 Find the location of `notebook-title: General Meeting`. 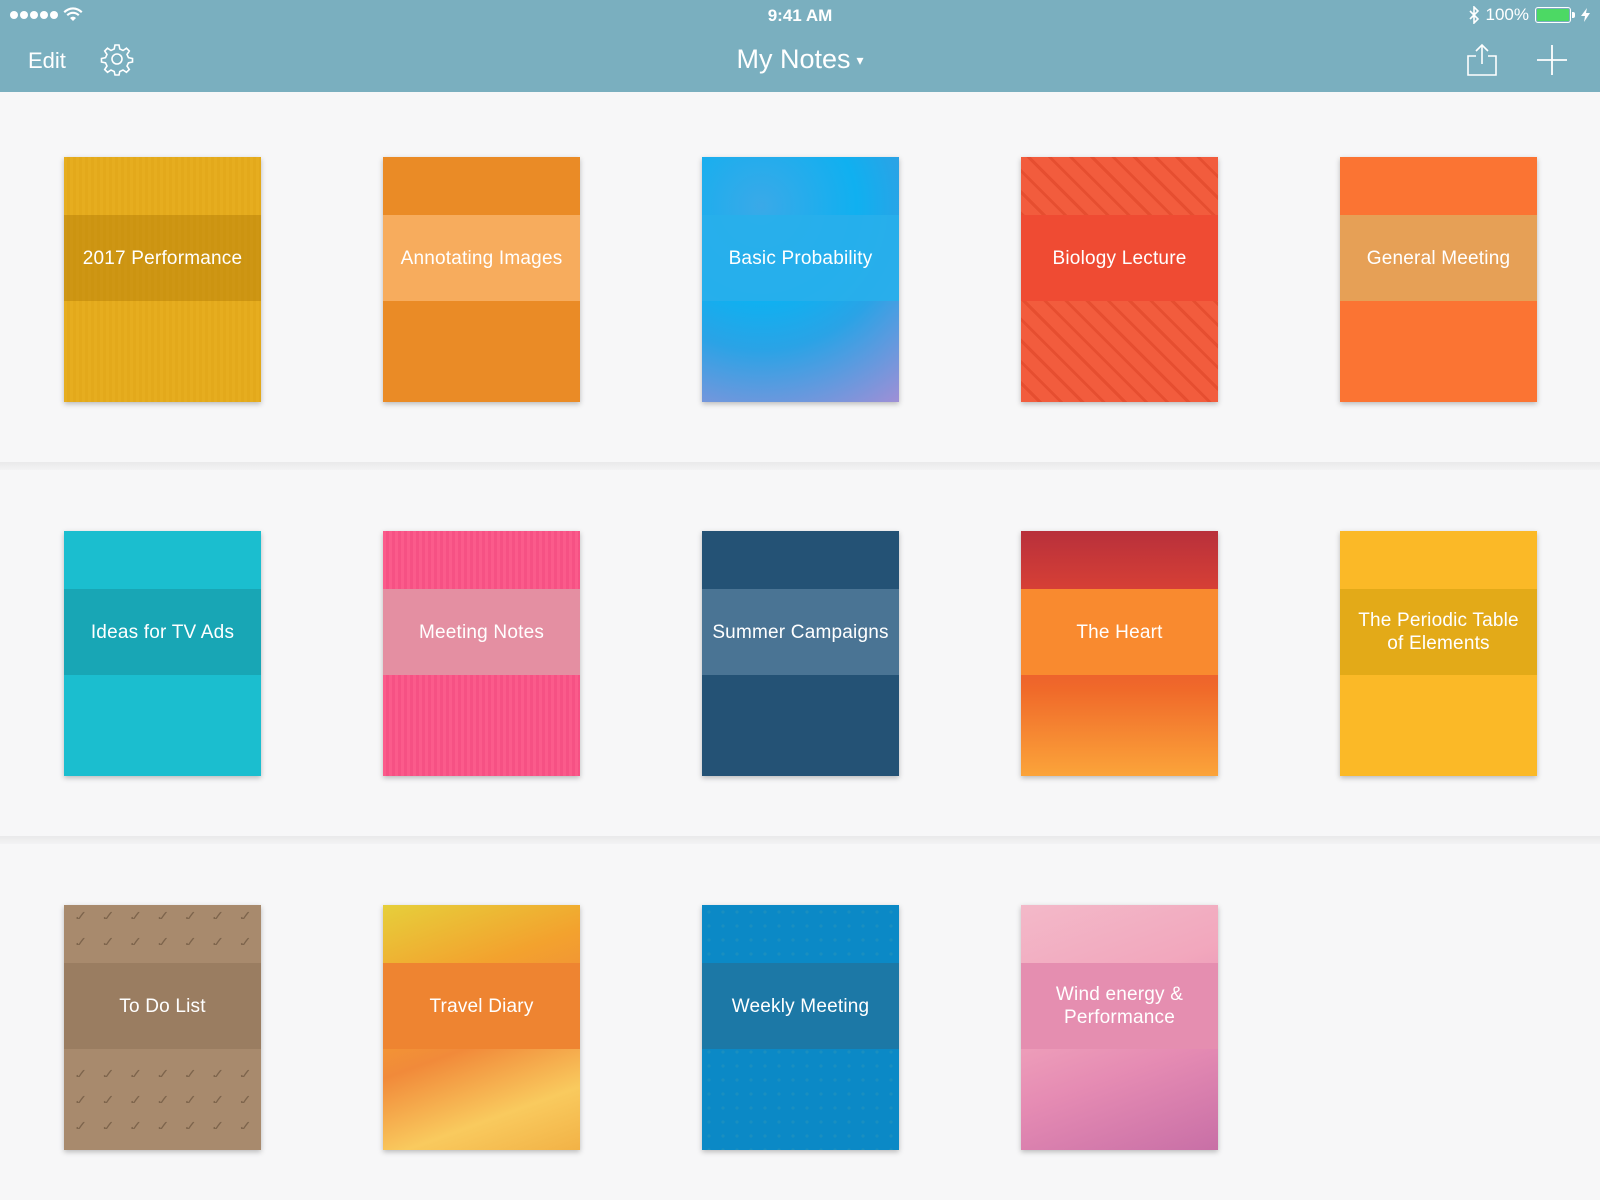

notebook-title: General Meeting is located at coordinates (1438, 258).